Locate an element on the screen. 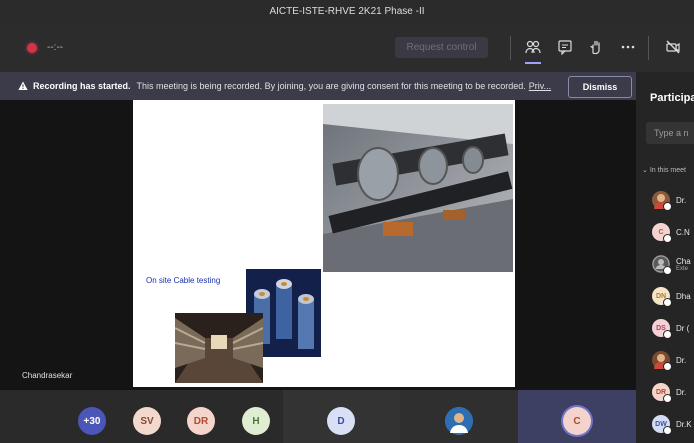  participant-search-input: Type a n is located at coordinates (670, 133).